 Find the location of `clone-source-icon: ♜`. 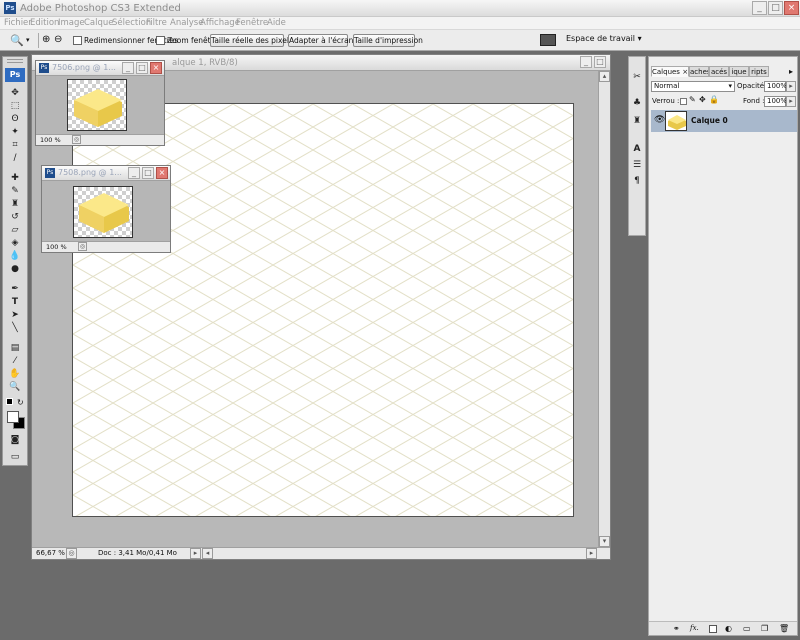

clone-source-icon: ♜ is located at coordinates (637, 121).